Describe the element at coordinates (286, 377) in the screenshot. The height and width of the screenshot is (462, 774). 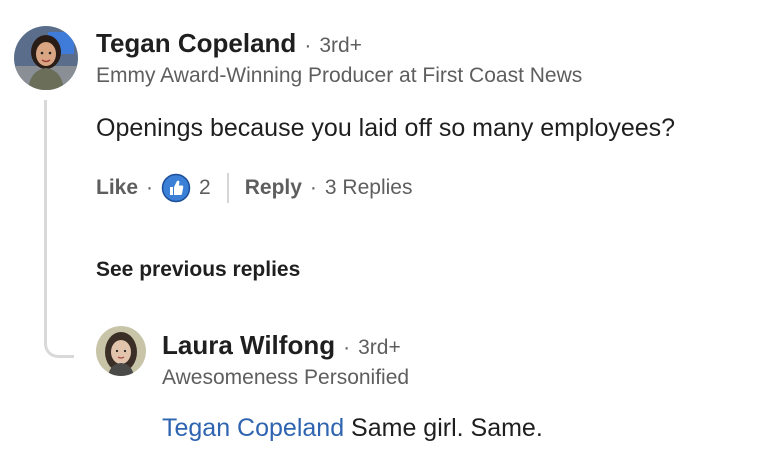
I see `reply-author-headline: Awesomeness Personified` at that location.